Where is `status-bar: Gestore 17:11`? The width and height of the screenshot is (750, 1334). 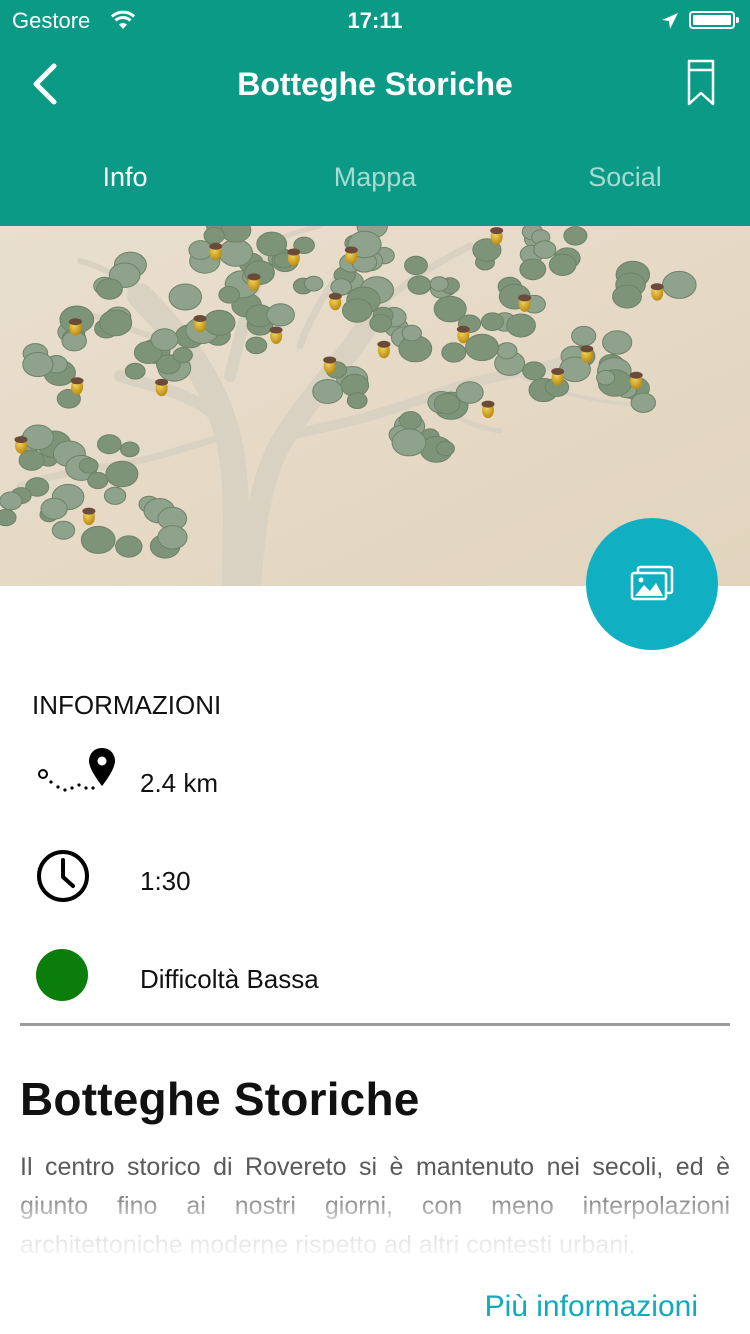
status-bar: Gestore 17:11 is located at coordinates (375, 20).